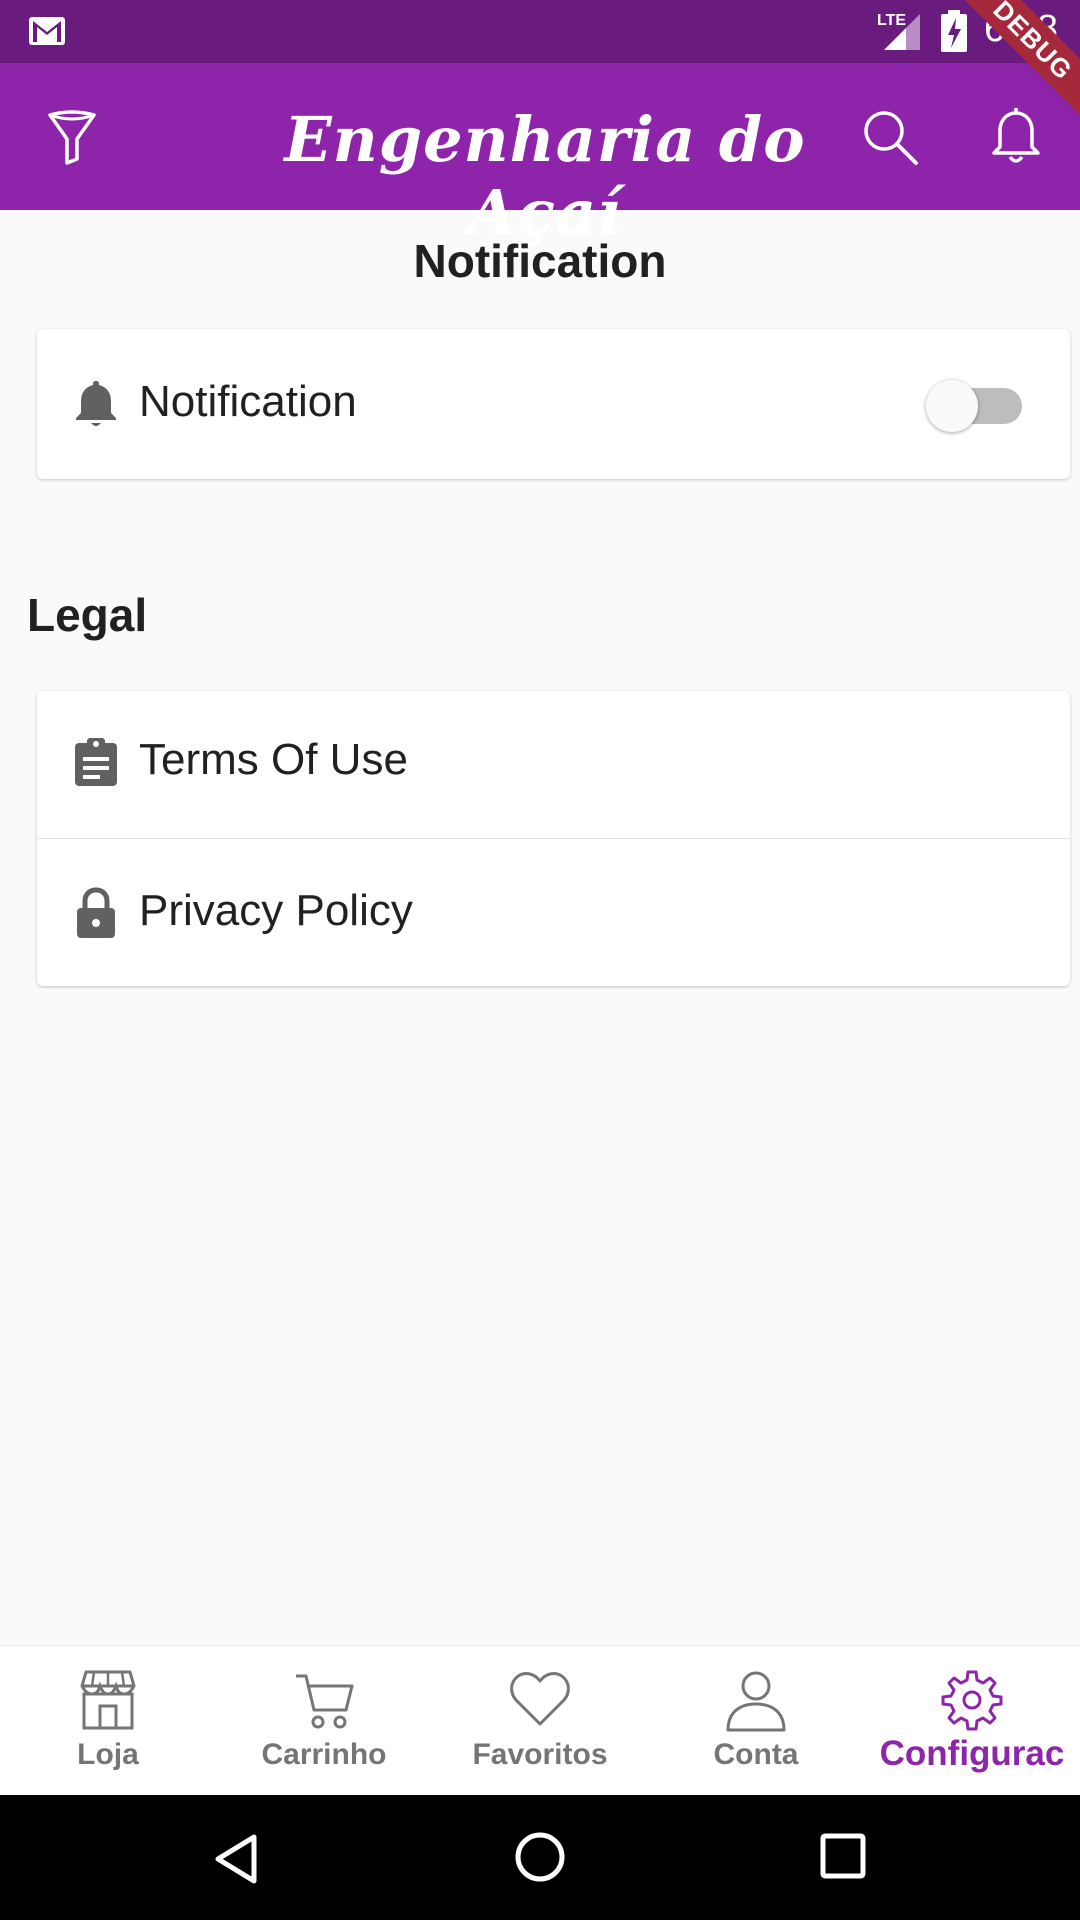 Image resolution: width=1080 pixels, height=1920 pixels. I want to click on nav-label-configuracoes: Configurac, so click(972, 1753).